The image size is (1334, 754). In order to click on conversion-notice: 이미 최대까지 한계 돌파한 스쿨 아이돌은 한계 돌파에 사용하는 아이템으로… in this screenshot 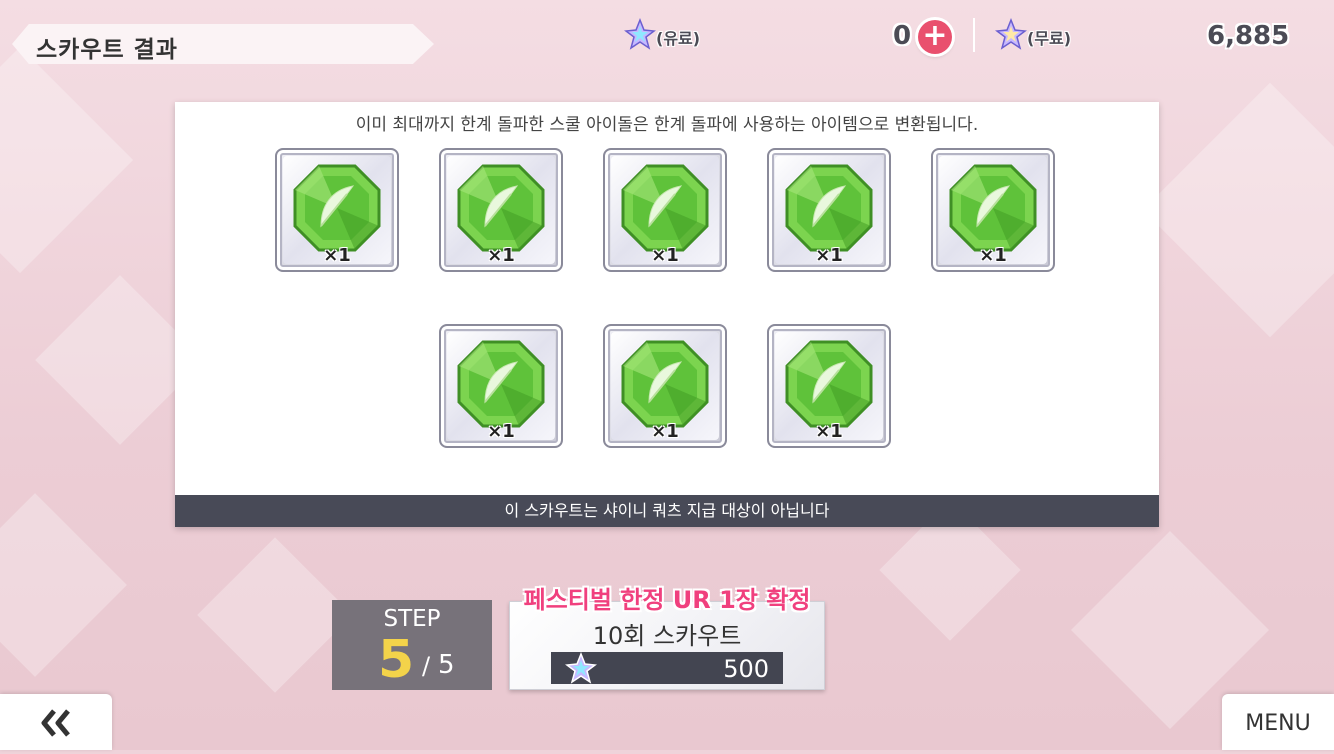, I will do `click(667, 125)`.